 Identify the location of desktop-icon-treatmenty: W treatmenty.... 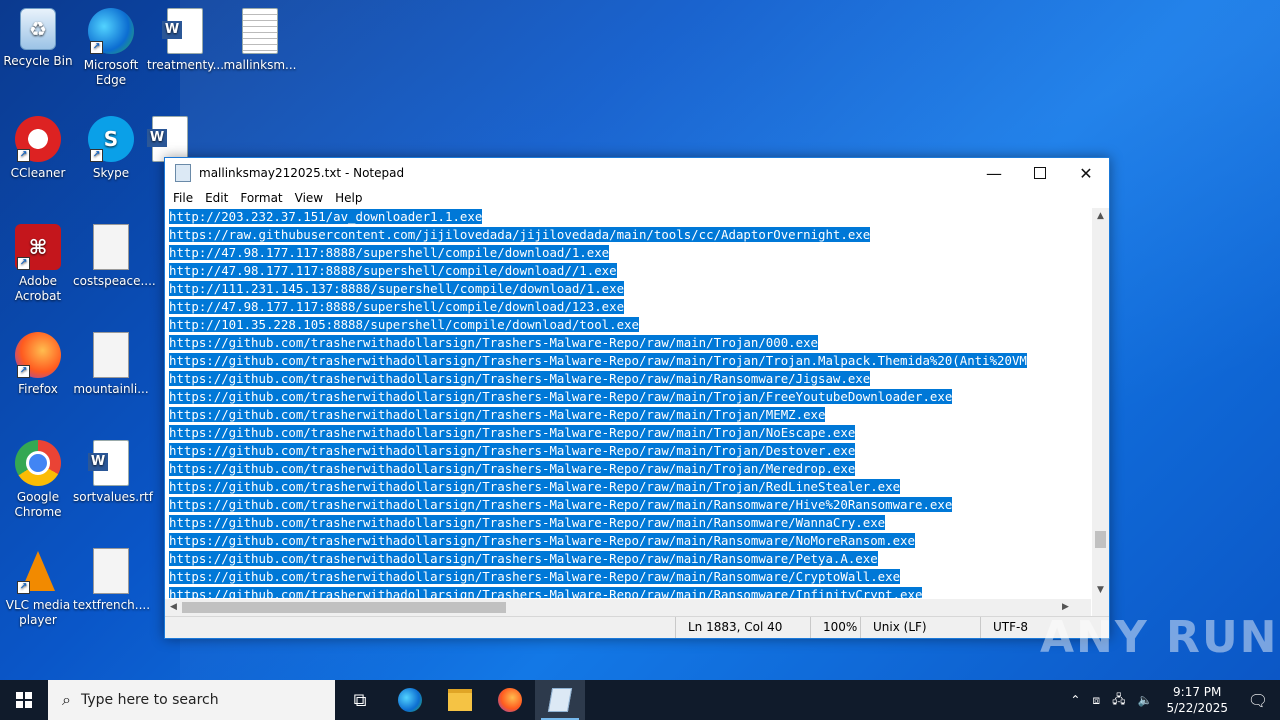
(185, 40).